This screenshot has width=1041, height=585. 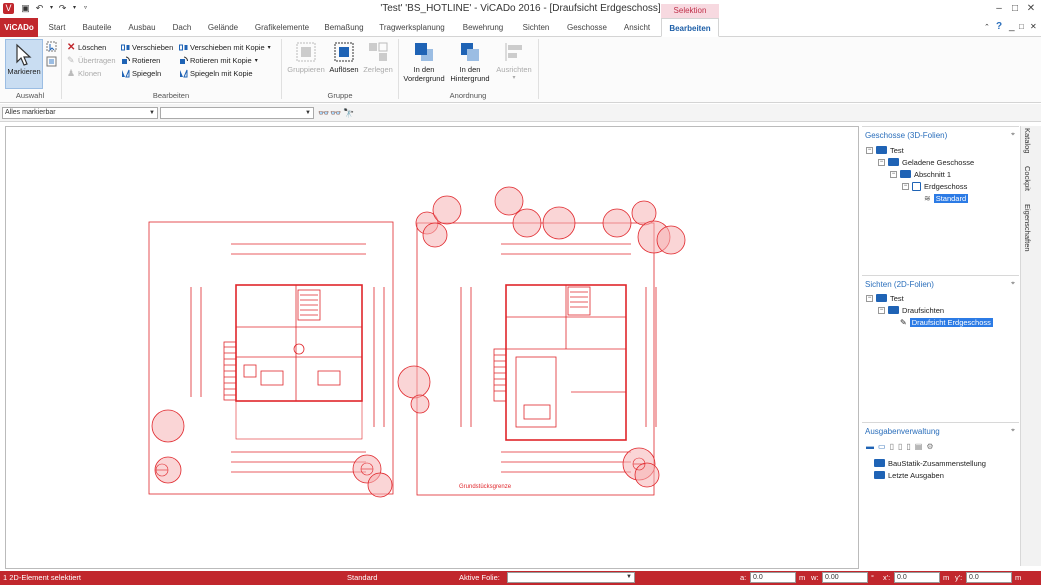 I want to click on tab-bewehrung: Bewehrung, so click(x=483, y=27).